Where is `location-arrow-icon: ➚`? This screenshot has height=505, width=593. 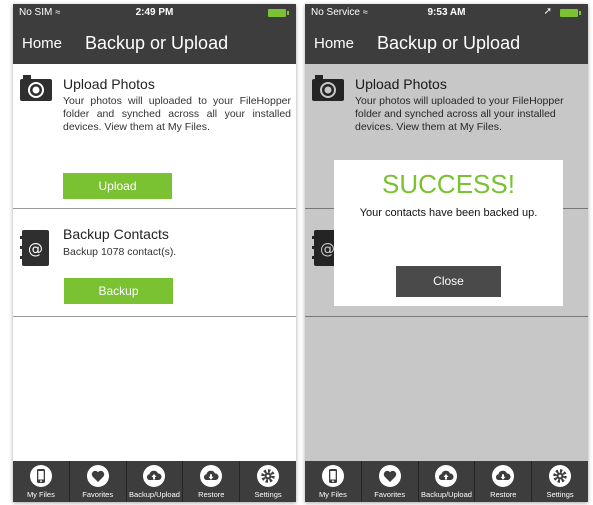
location-arrow-icon: ➚ is located at coordinates (547, 11).